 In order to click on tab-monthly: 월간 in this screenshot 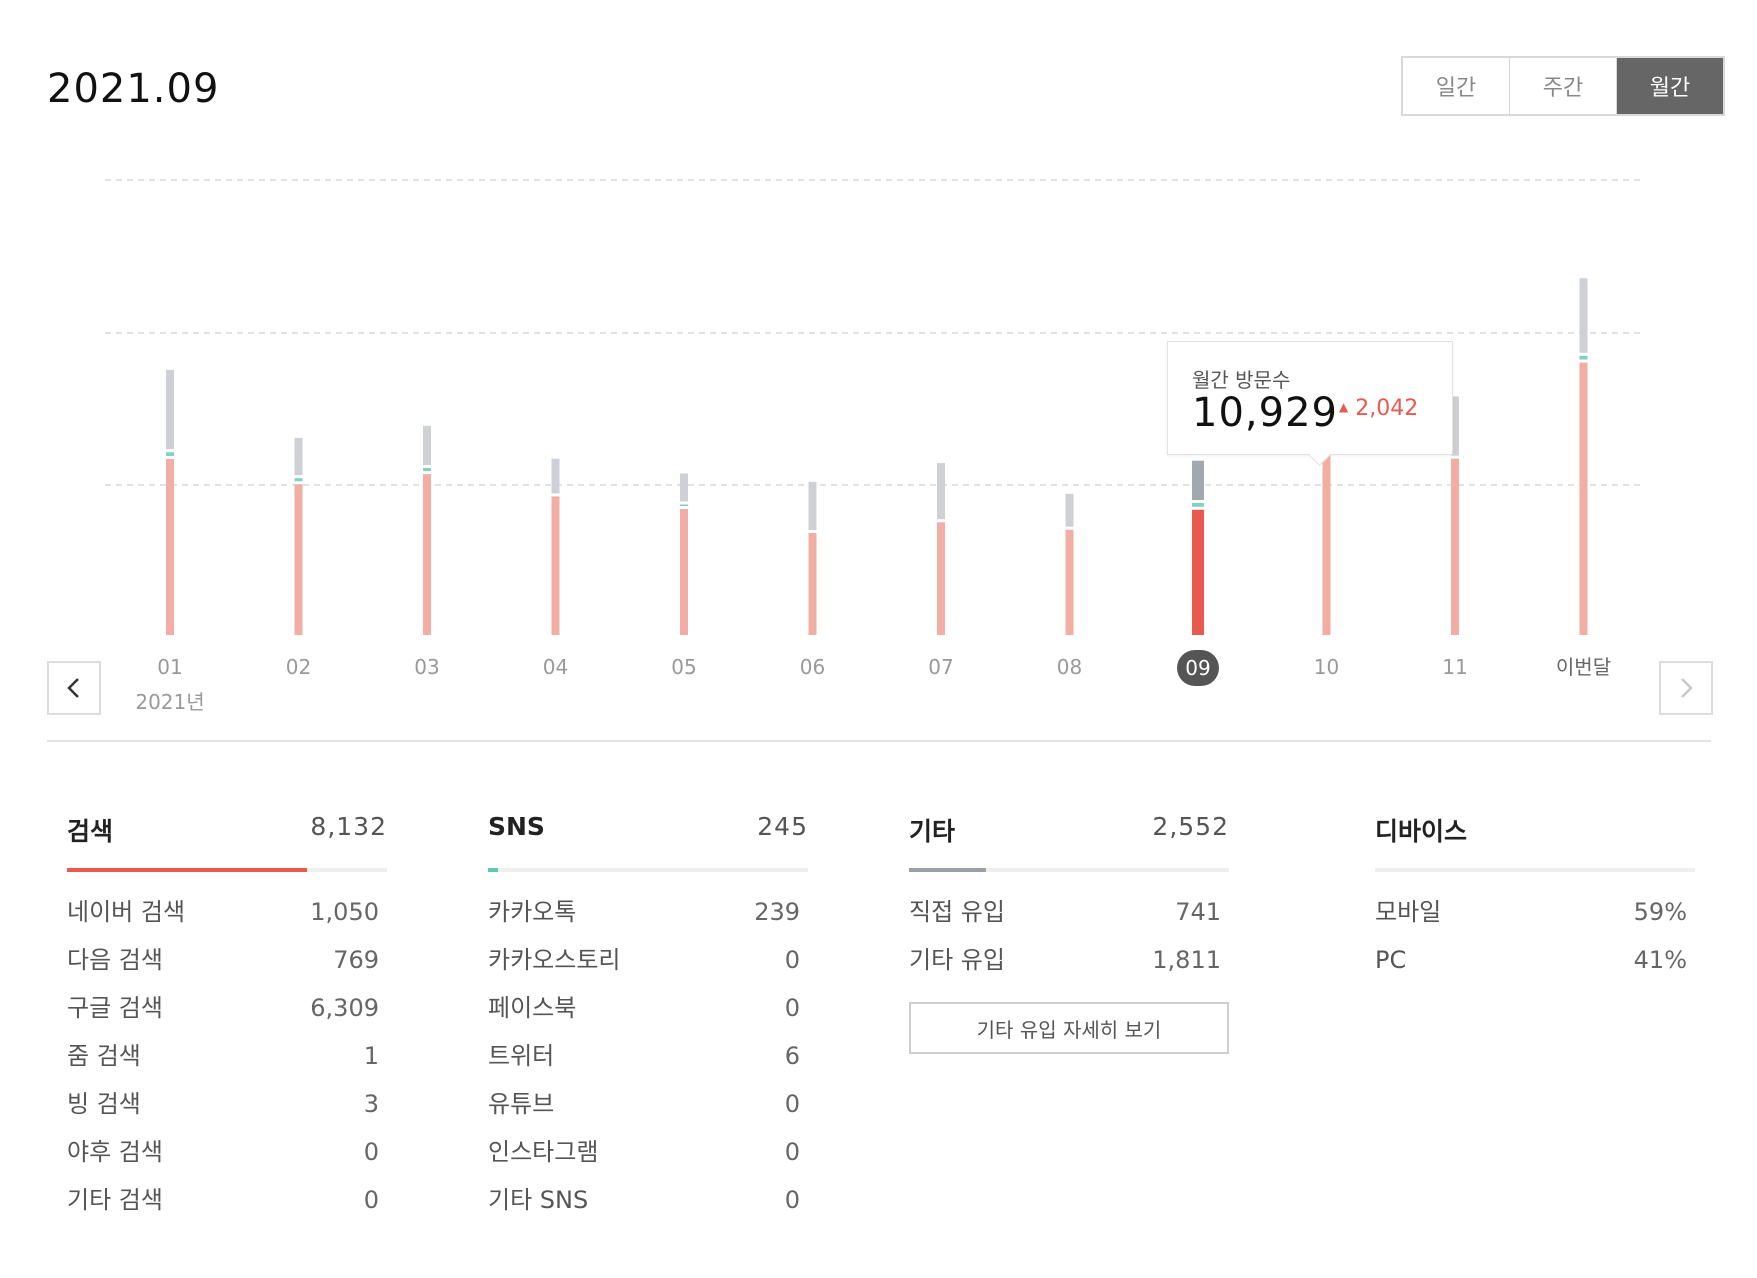, I will do `click(1669, 86)`.